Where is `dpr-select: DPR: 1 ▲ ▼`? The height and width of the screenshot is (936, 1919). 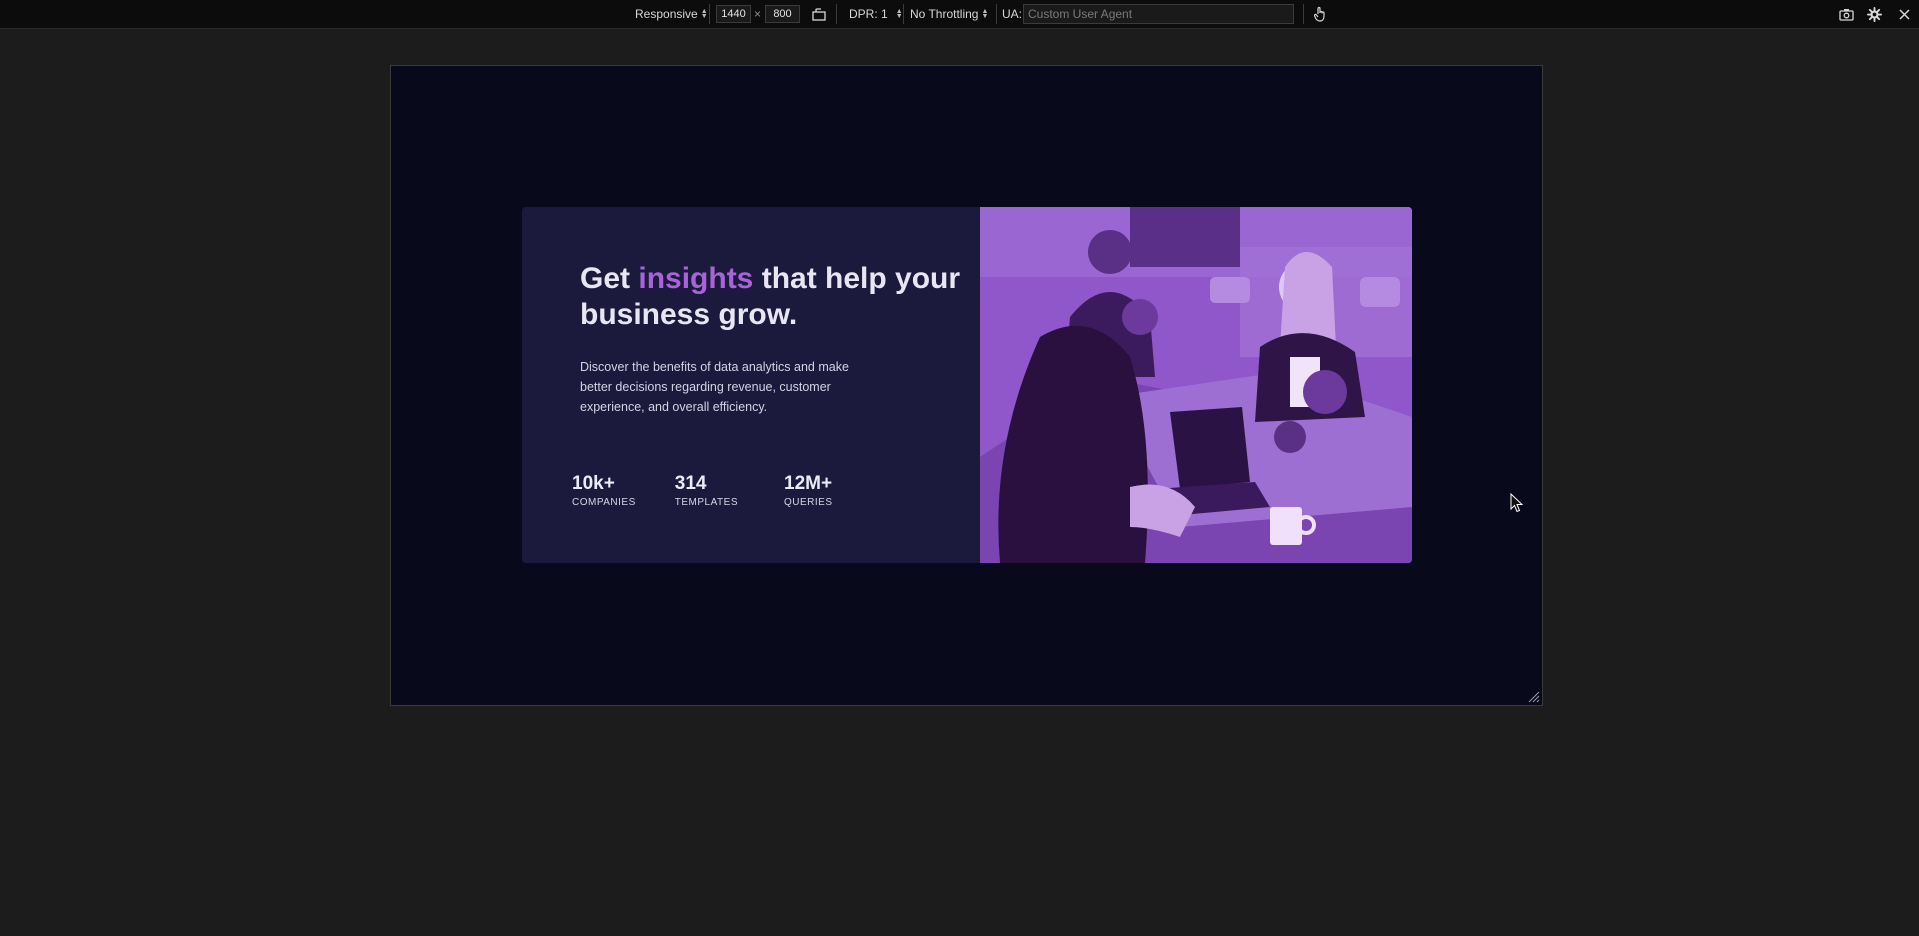
dpr-select: DPR: 1 ▲ ▼ is located at coordinates (876, 14).